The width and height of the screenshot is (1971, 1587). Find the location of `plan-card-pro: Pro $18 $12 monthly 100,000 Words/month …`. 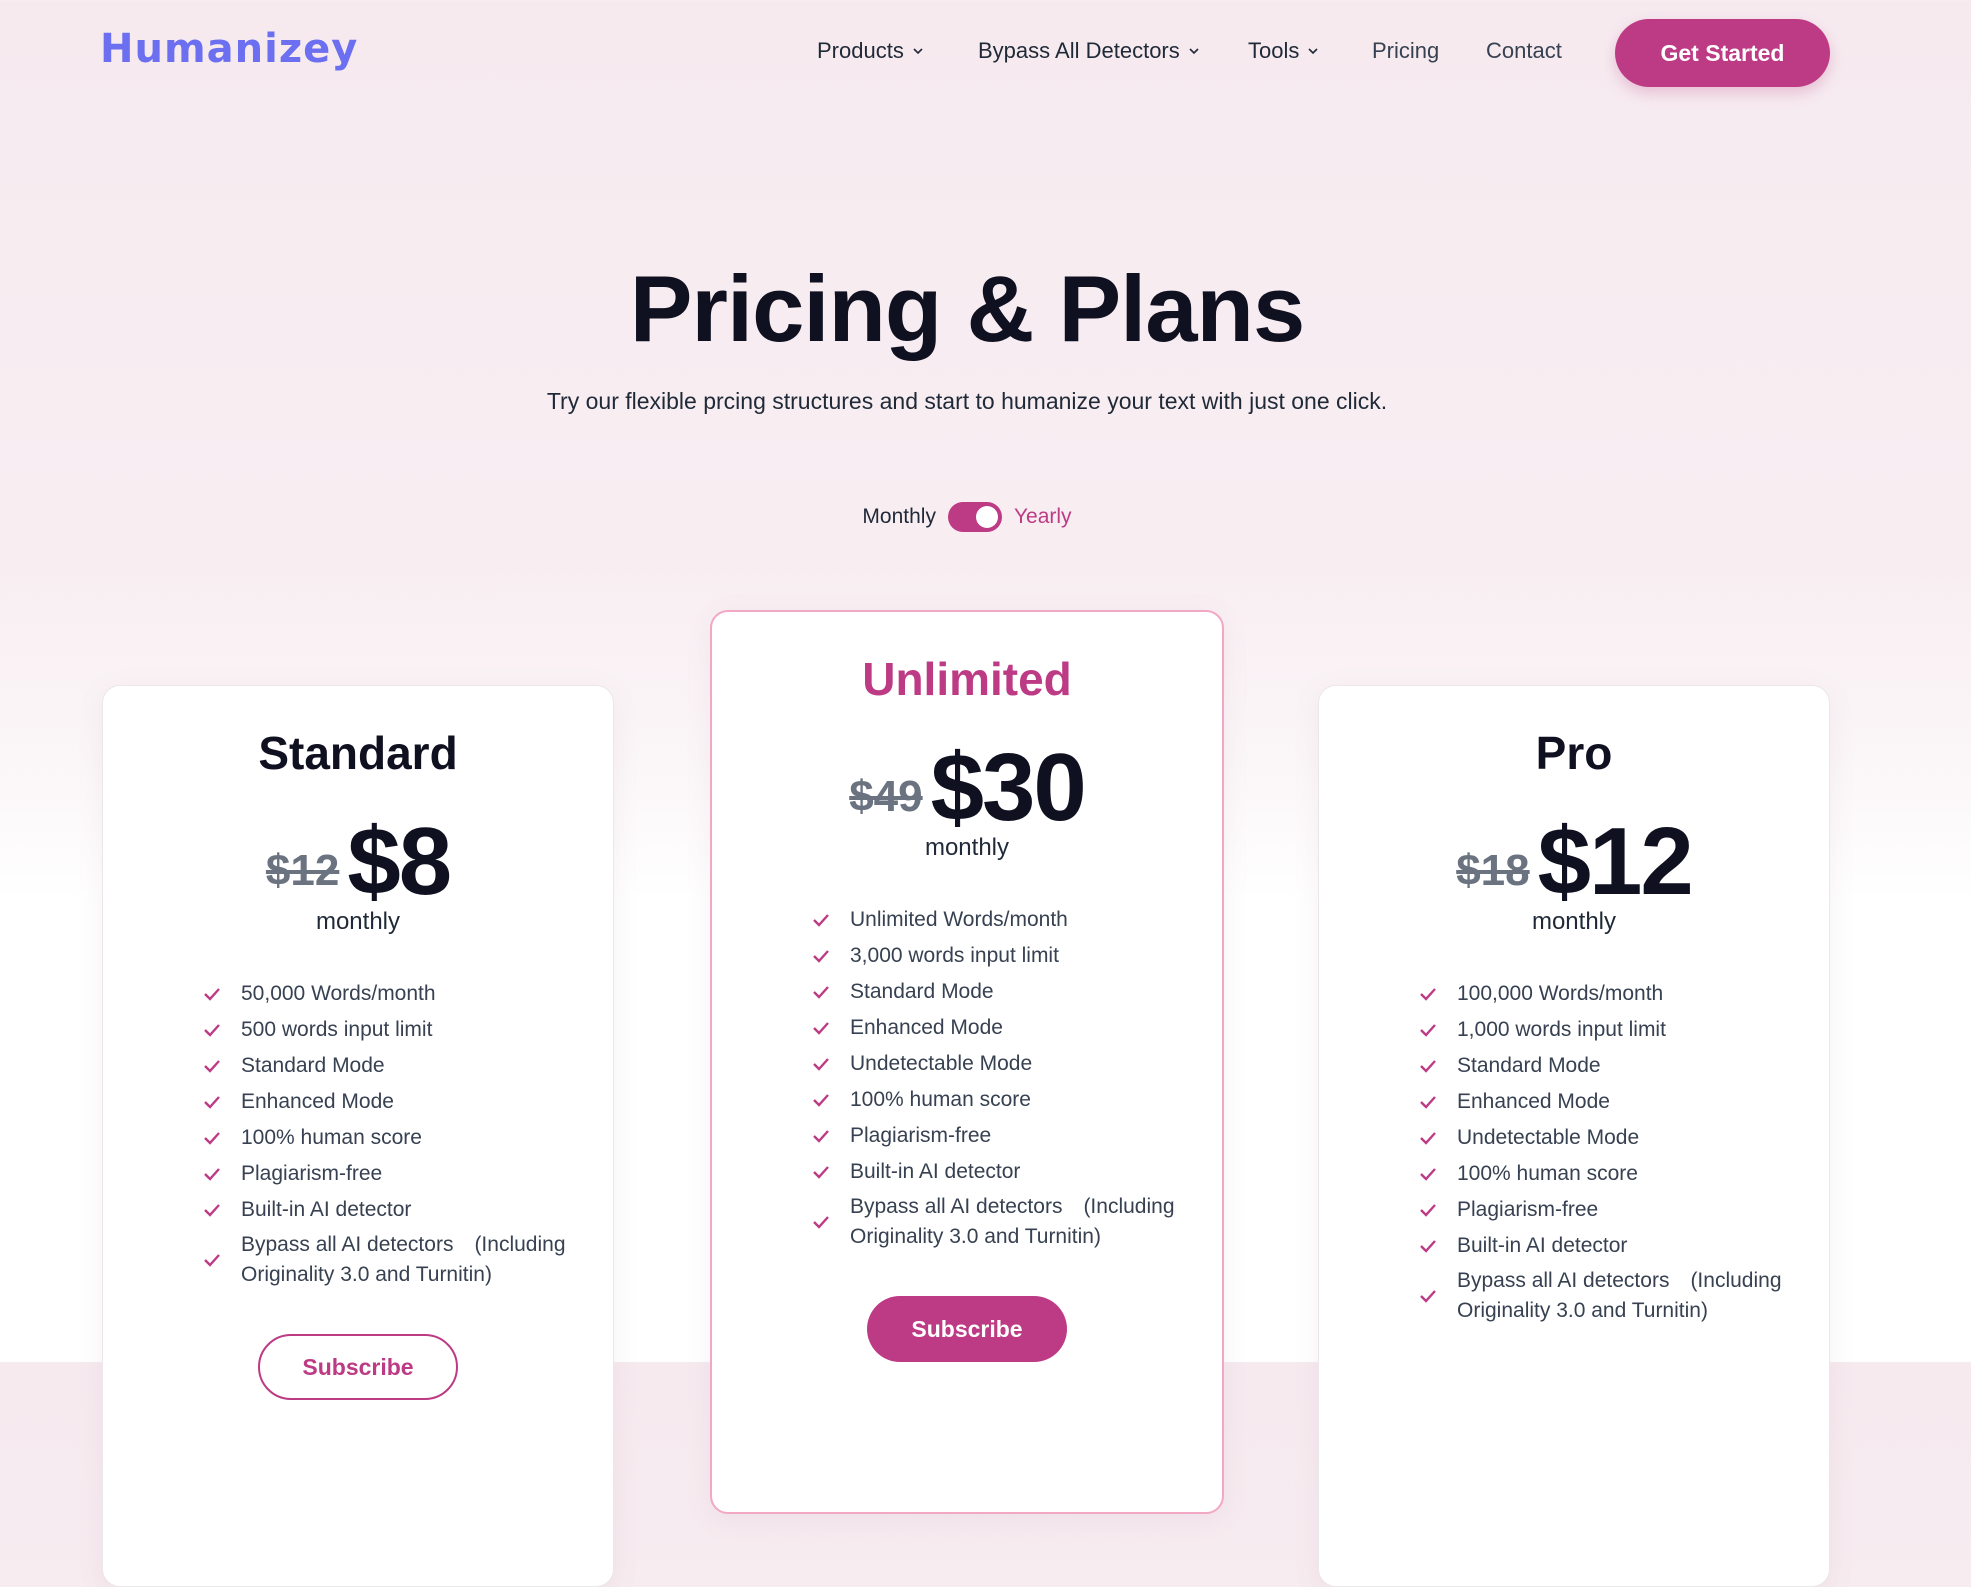

plan-card-pro: Pro $18 $12 monthly 100,000 Words/month … is located at coordinates (1574, 1136).